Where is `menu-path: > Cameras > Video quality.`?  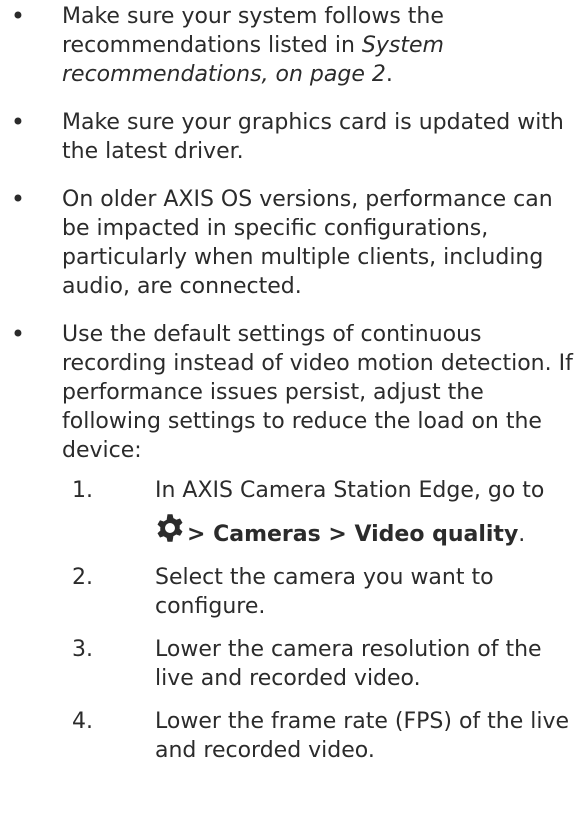 menu-path: > Cameras > Video quality. is located at coordinates (365, 531).